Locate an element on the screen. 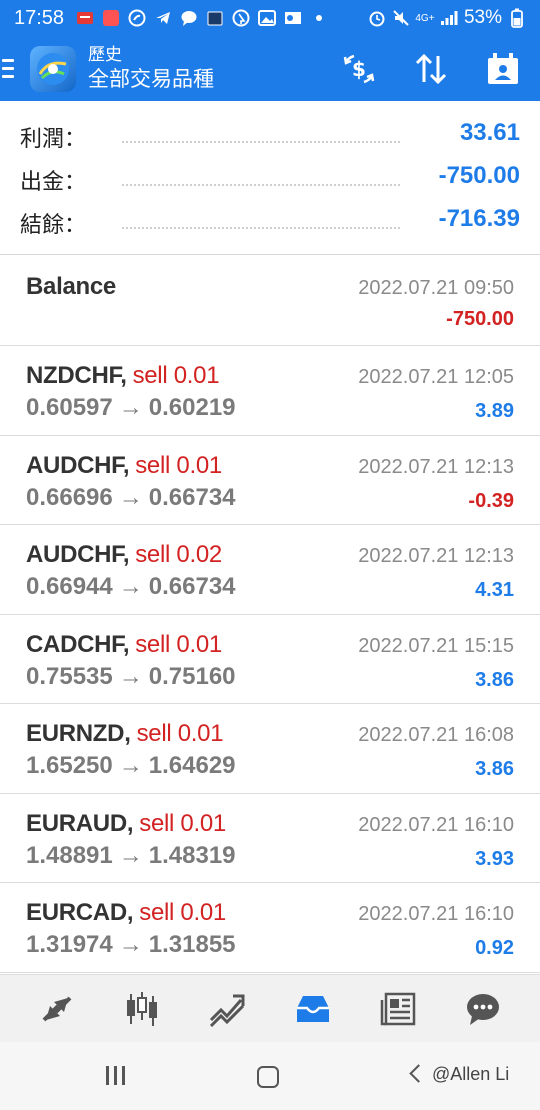  trade-prices: 0.60597 → 0.60219 is located at coordinates (131, 408).